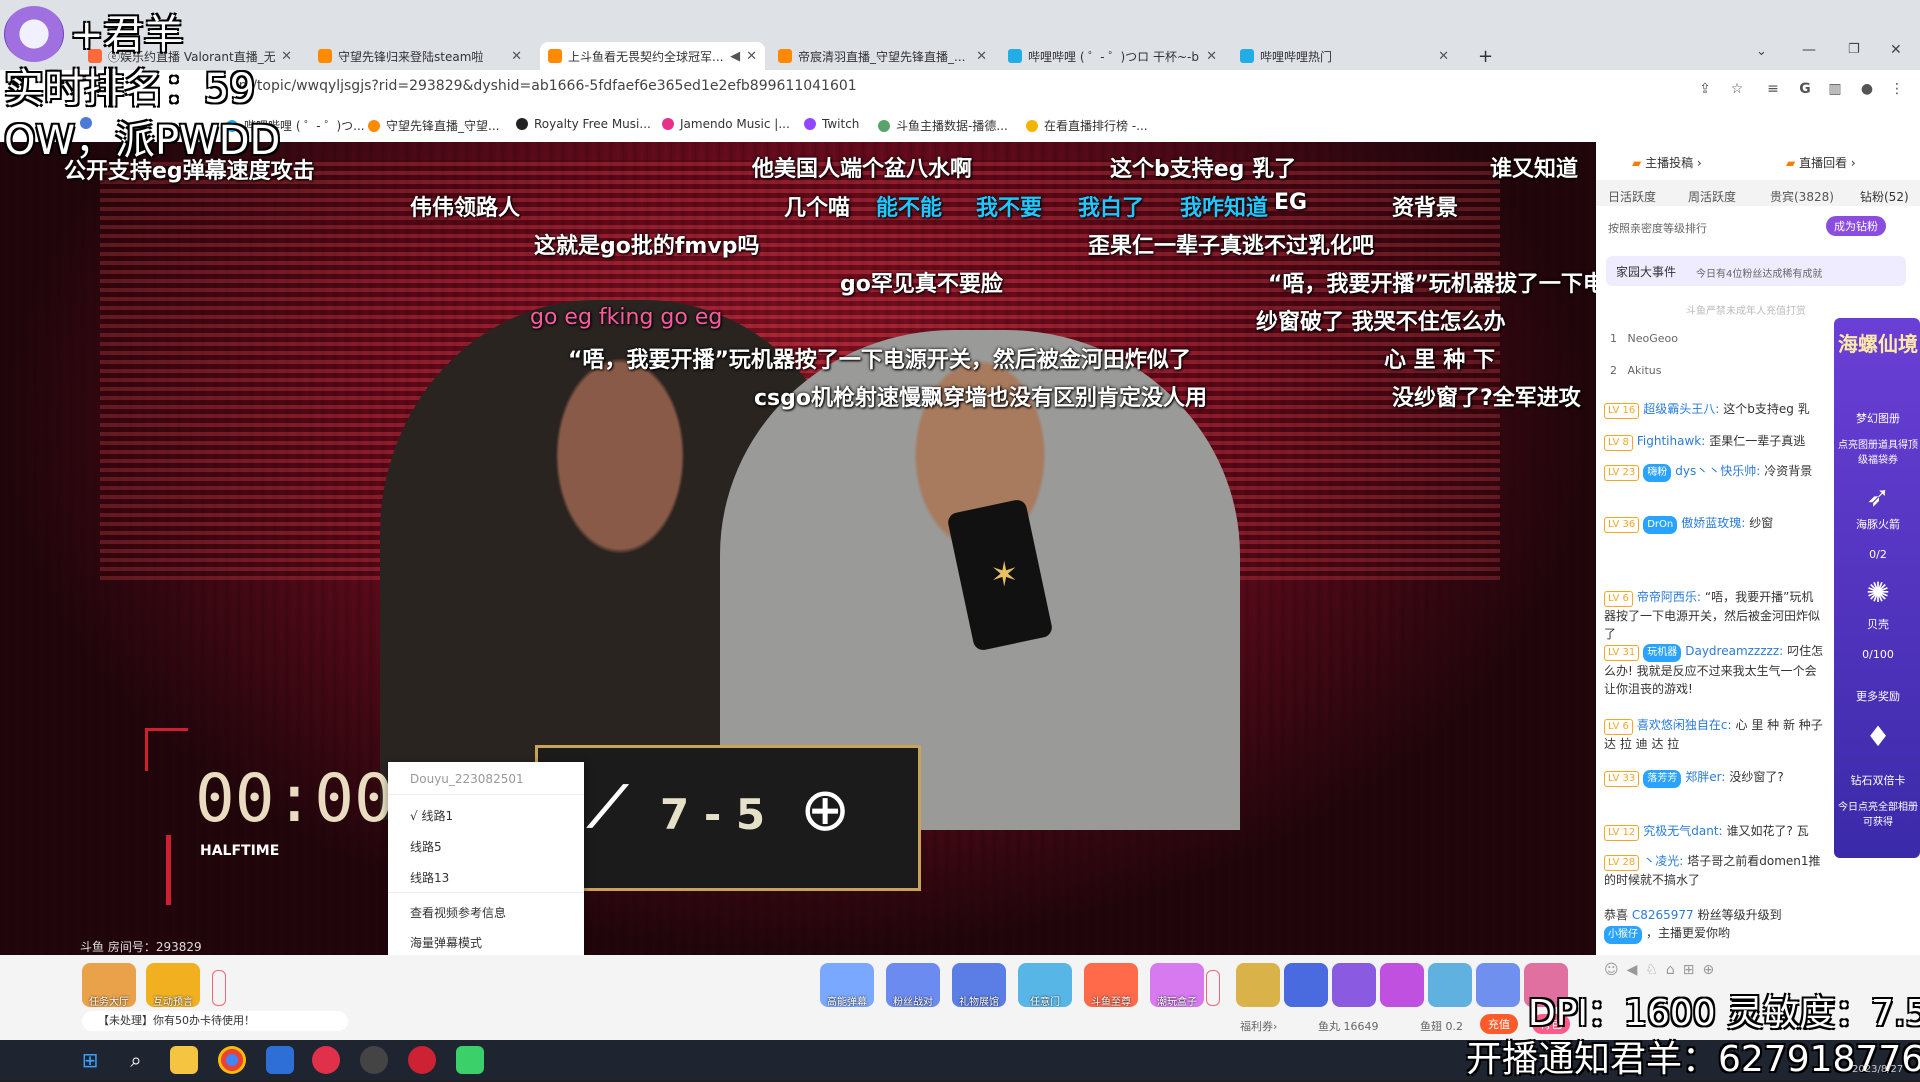 This screenshot has height=1082, width=1920. I want to click on new-tab-button: +, so click(1485, 56).